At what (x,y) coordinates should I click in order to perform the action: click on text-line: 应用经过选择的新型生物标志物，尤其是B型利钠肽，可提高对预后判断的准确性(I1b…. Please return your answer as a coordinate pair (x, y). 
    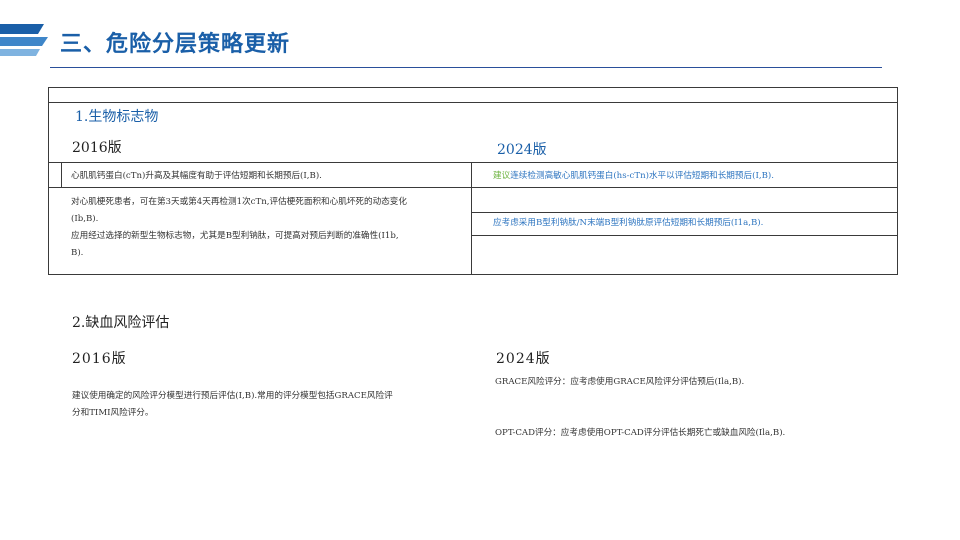
    Looking at the image, I should click on (235, 236).